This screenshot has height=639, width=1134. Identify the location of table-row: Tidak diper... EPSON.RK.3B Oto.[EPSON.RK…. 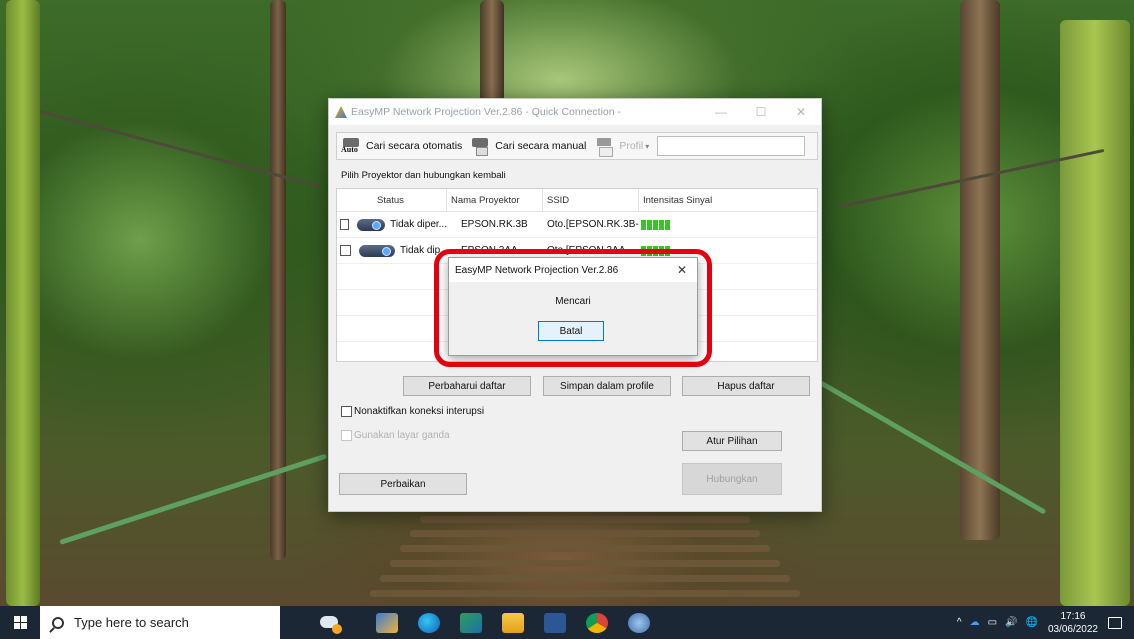
(577, 225).